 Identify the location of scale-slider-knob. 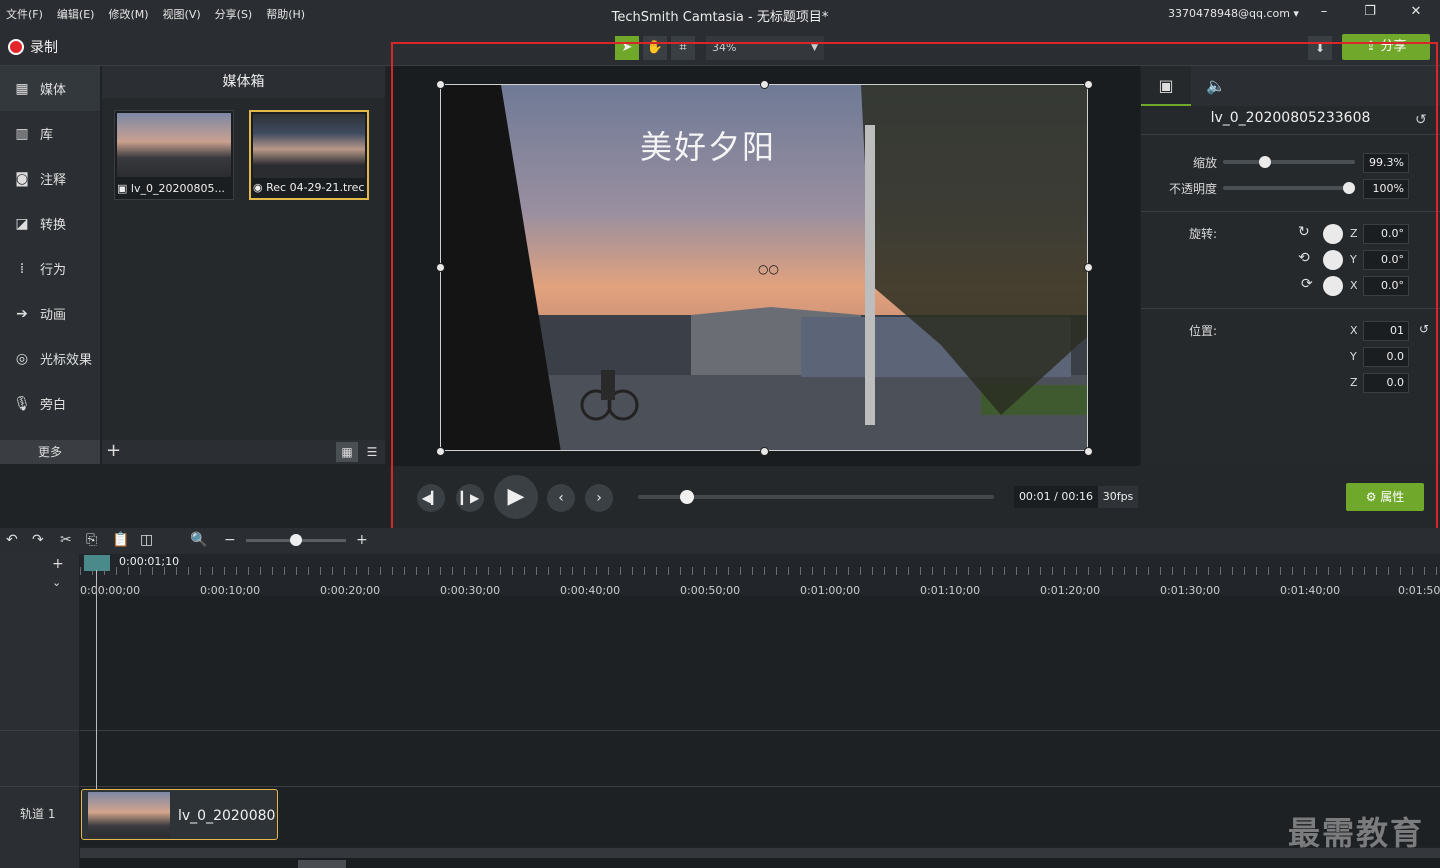
(1265, 162).